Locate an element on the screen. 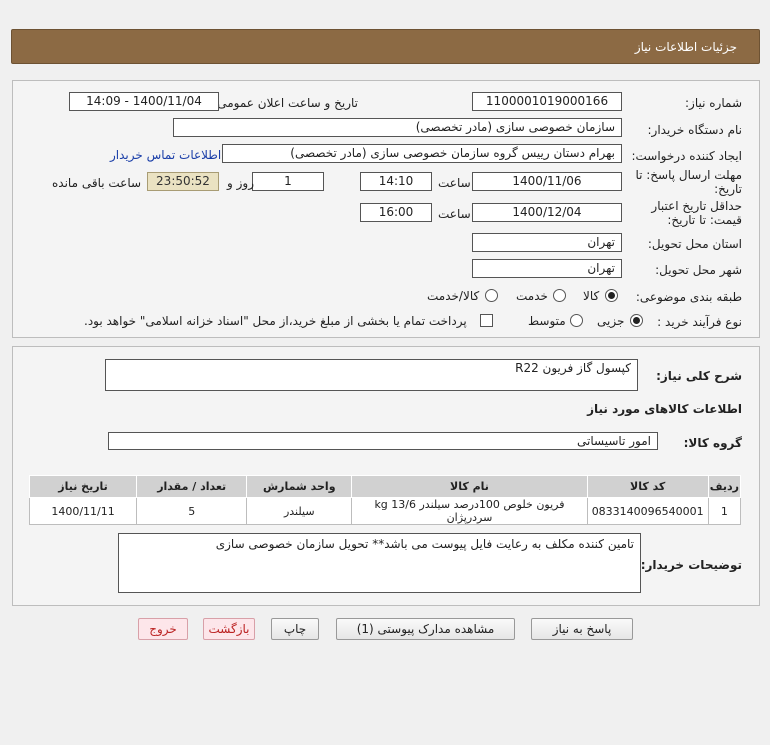 This screenshot has height=745, width=770. process-label: نوع فرآیند خرید : is located at coordinates (699, 322).